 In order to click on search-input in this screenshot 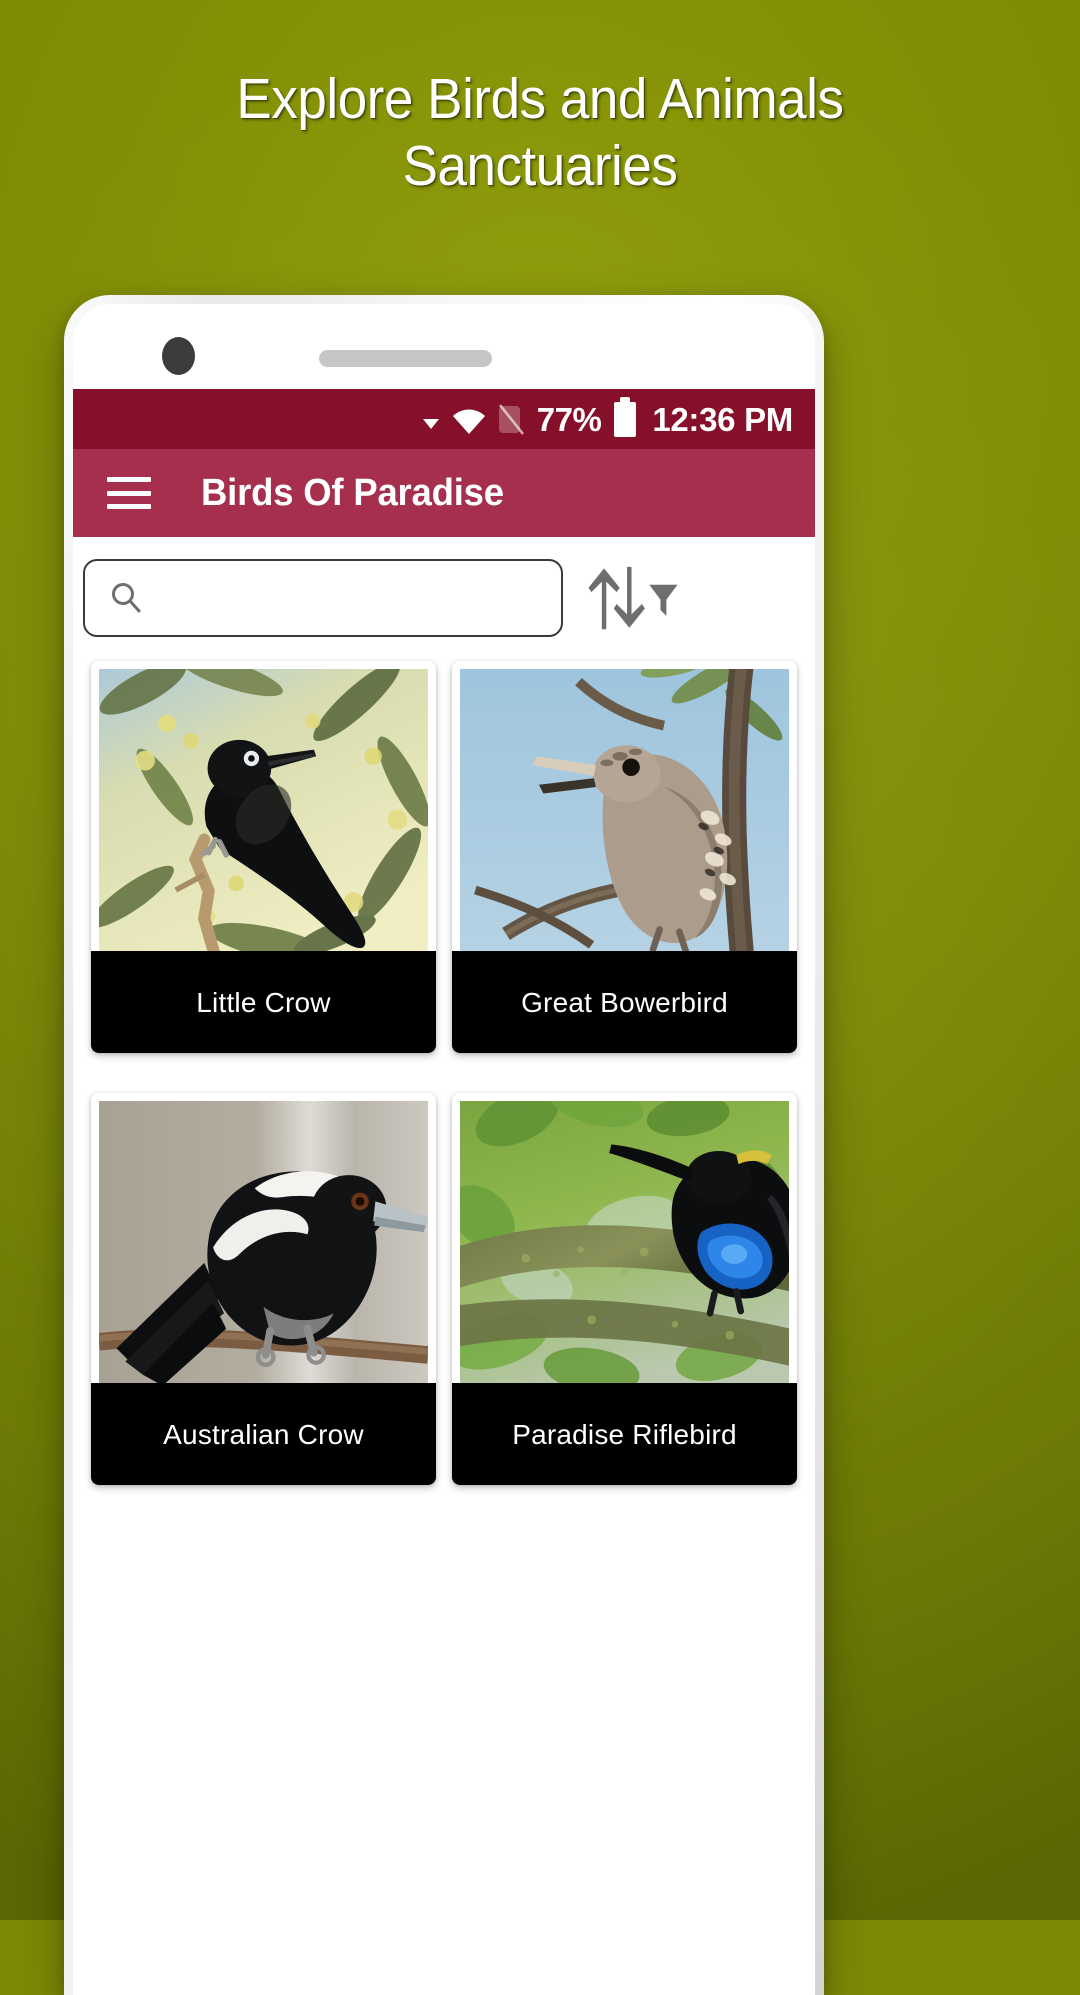, I will do `click(345, 598)`.